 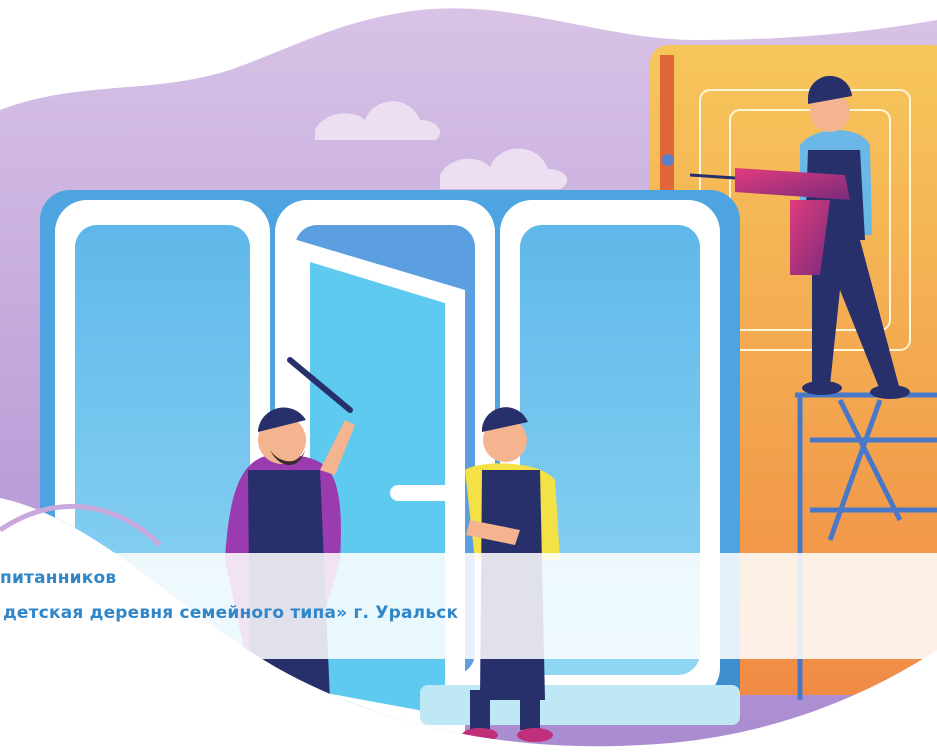 I want to click on window-sill, so click(x=580, y=705).